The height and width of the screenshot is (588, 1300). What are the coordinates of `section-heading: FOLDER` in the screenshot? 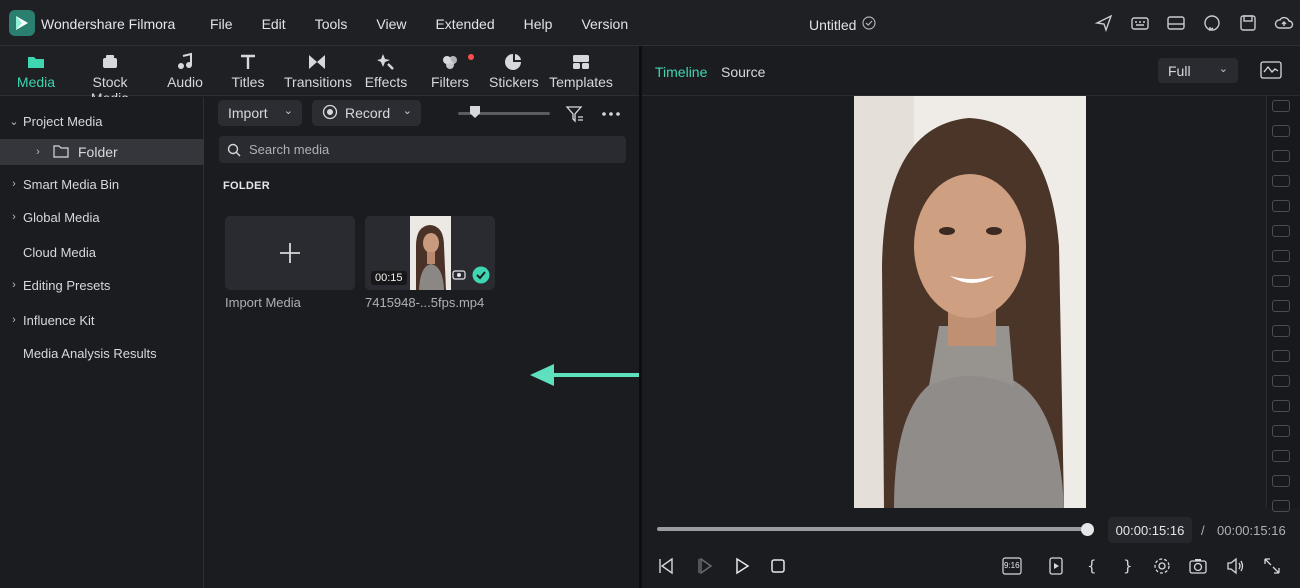 It's located at (247, 186).